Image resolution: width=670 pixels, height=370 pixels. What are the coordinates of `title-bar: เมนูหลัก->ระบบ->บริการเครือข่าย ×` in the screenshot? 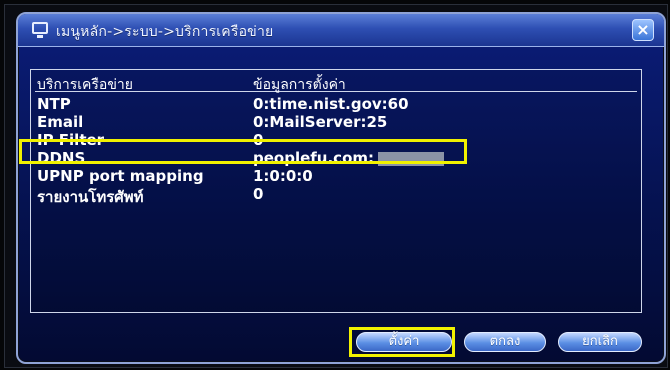 It's located at (341, 30).